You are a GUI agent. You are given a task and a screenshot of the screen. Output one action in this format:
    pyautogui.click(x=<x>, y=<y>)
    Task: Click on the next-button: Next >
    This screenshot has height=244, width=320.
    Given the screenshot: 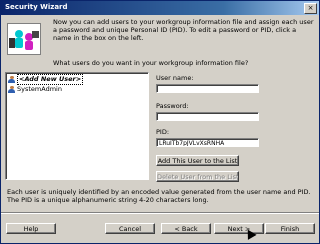 What is the action you would take?
    pyautogui.click(x=239, y=228)
    